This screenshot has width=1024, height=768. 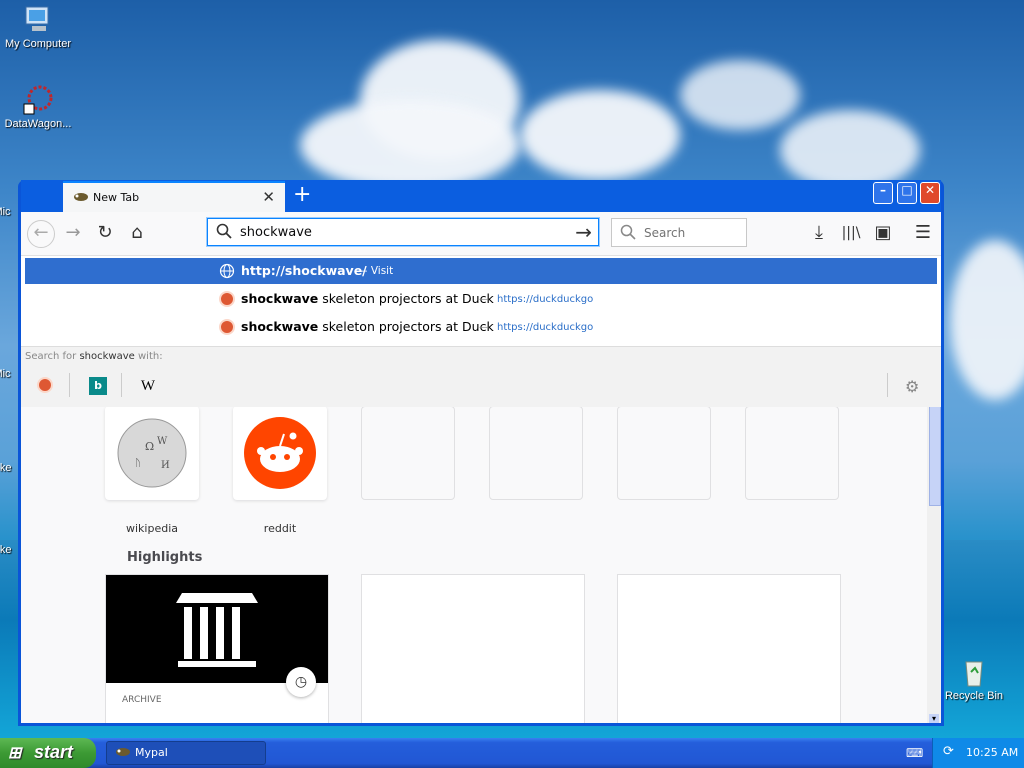 What do you see at coordinates (914, 386) in the screenshot?
I see `gear-icon: ⚙` at bounding box center [914, 386].